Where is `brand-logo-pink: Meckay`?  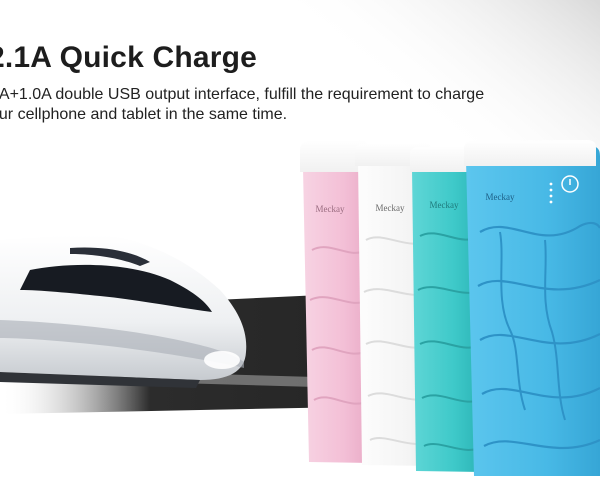
brand-logo-pink: Meckay is located at coordinates (330, 209).